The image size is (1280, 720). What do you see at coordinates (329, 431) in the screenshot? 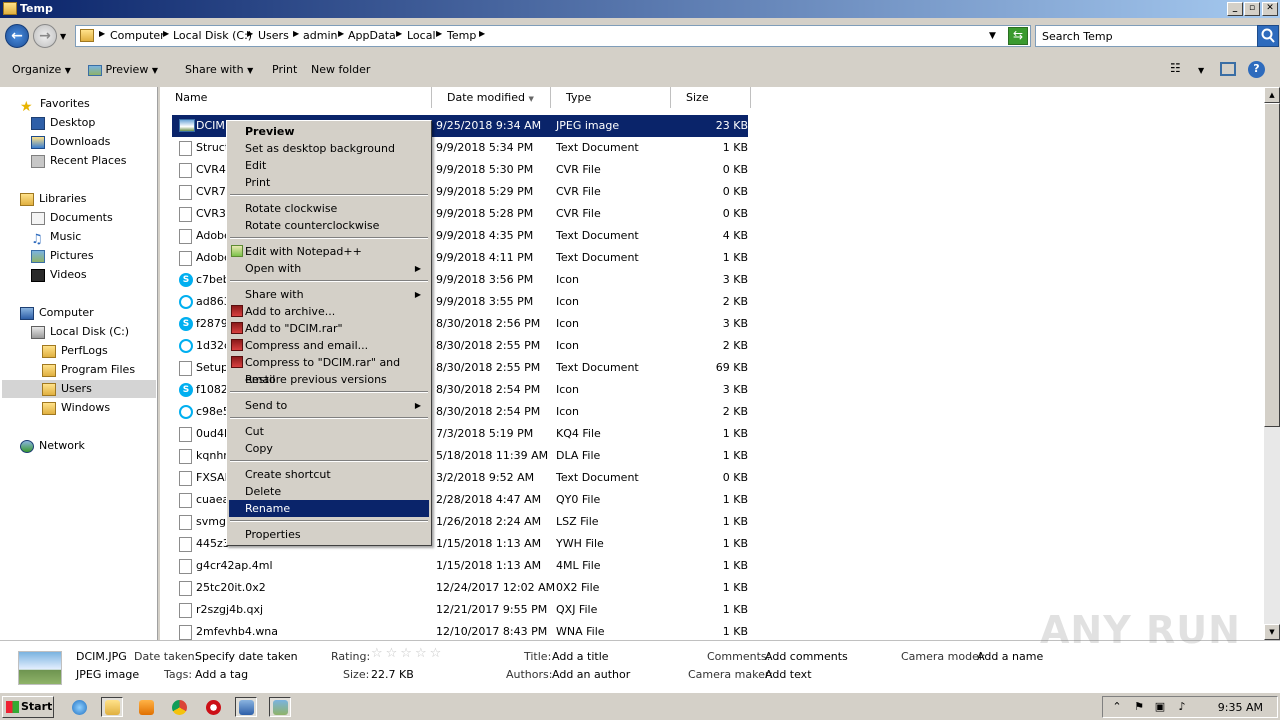
I see `menu-item-cut: Cut` at bounding box center [329, 431].